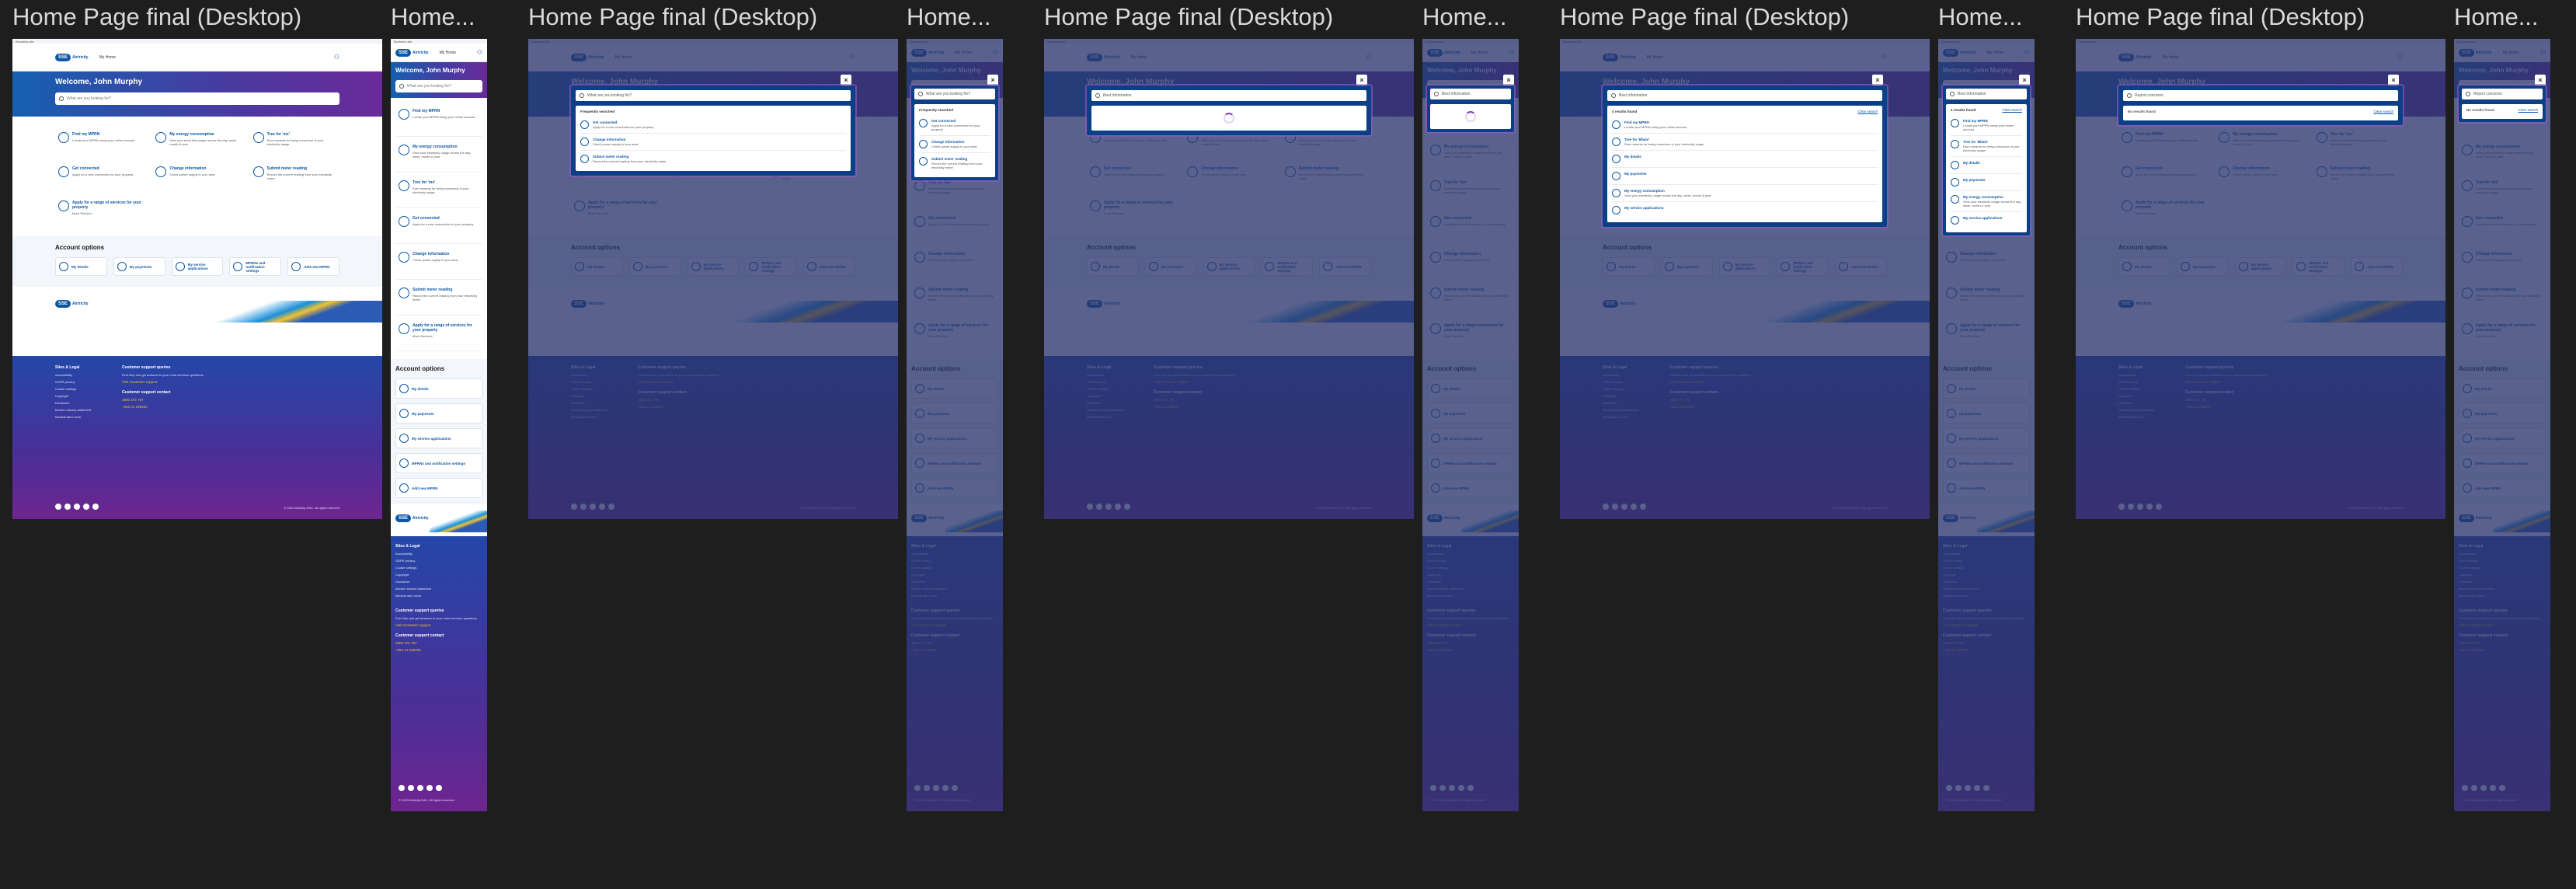 This screenshot has height=889, width=2576. I want to click on instagram-icon, so click(86, 507).